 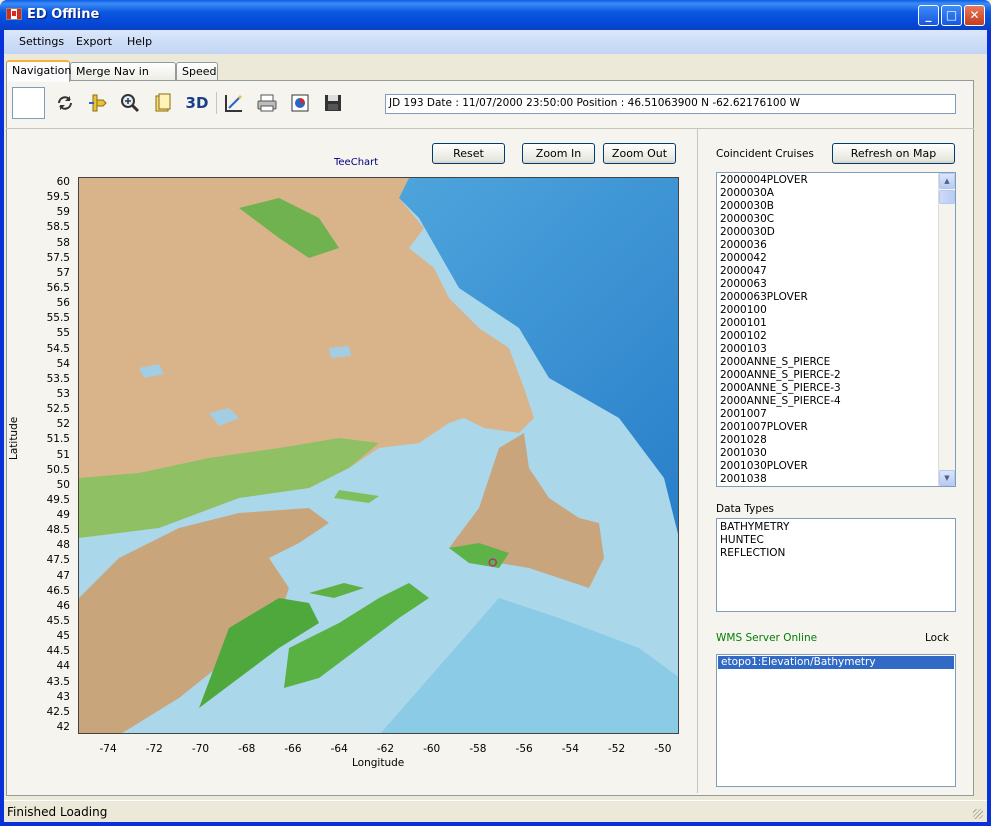 I want to click on scroll-down-icon: ▼, so click(x=947, y=478).